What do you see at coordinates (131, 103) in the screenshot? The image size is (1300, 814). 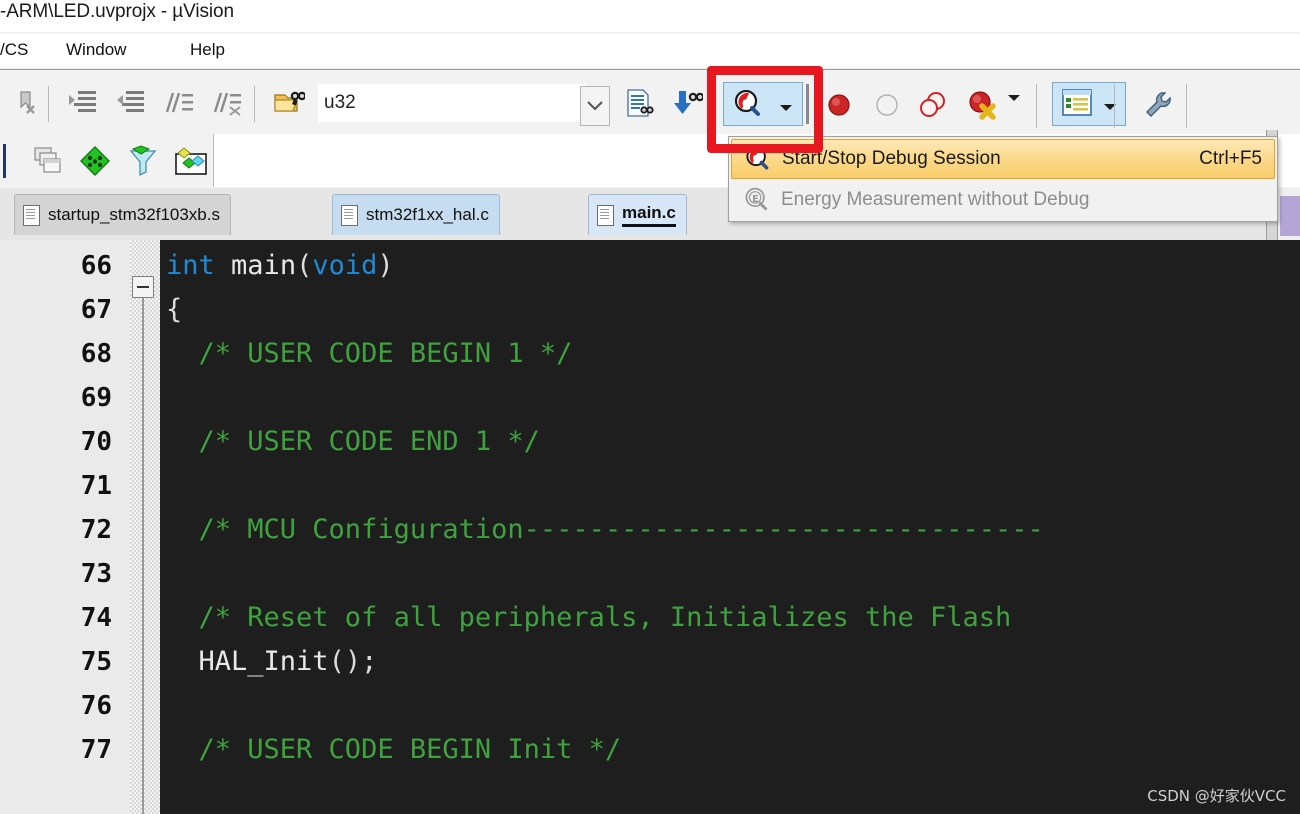 I see `outdent-icon` at bounding box center [131, 103].